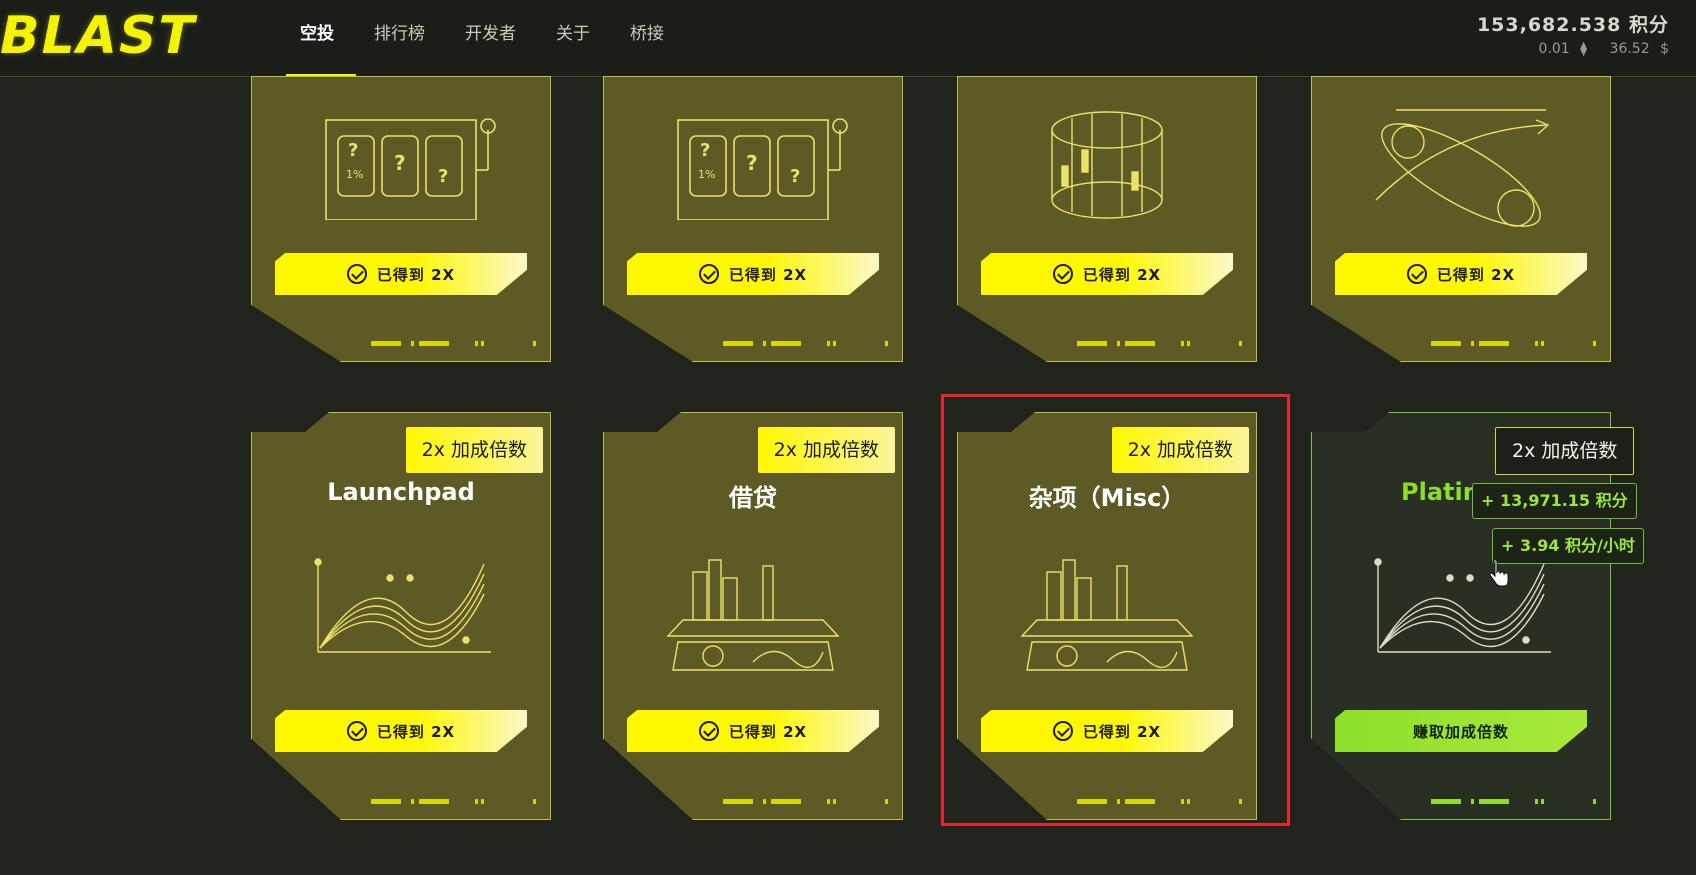 Image resolution: width=1696 pixels, height=875 pixels. I want to click on nav-airdrop: 空投, so click(317, 35).